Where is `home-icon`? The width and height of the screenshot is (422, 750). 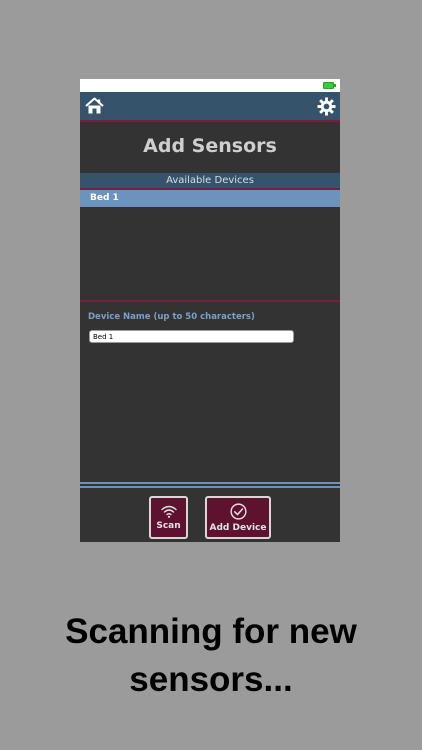
home-icon is located at coordinates (94, 106).